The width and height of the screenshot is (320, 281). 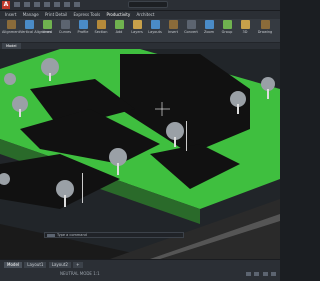 I want to click on status-tools, so click(x=260, y=273).